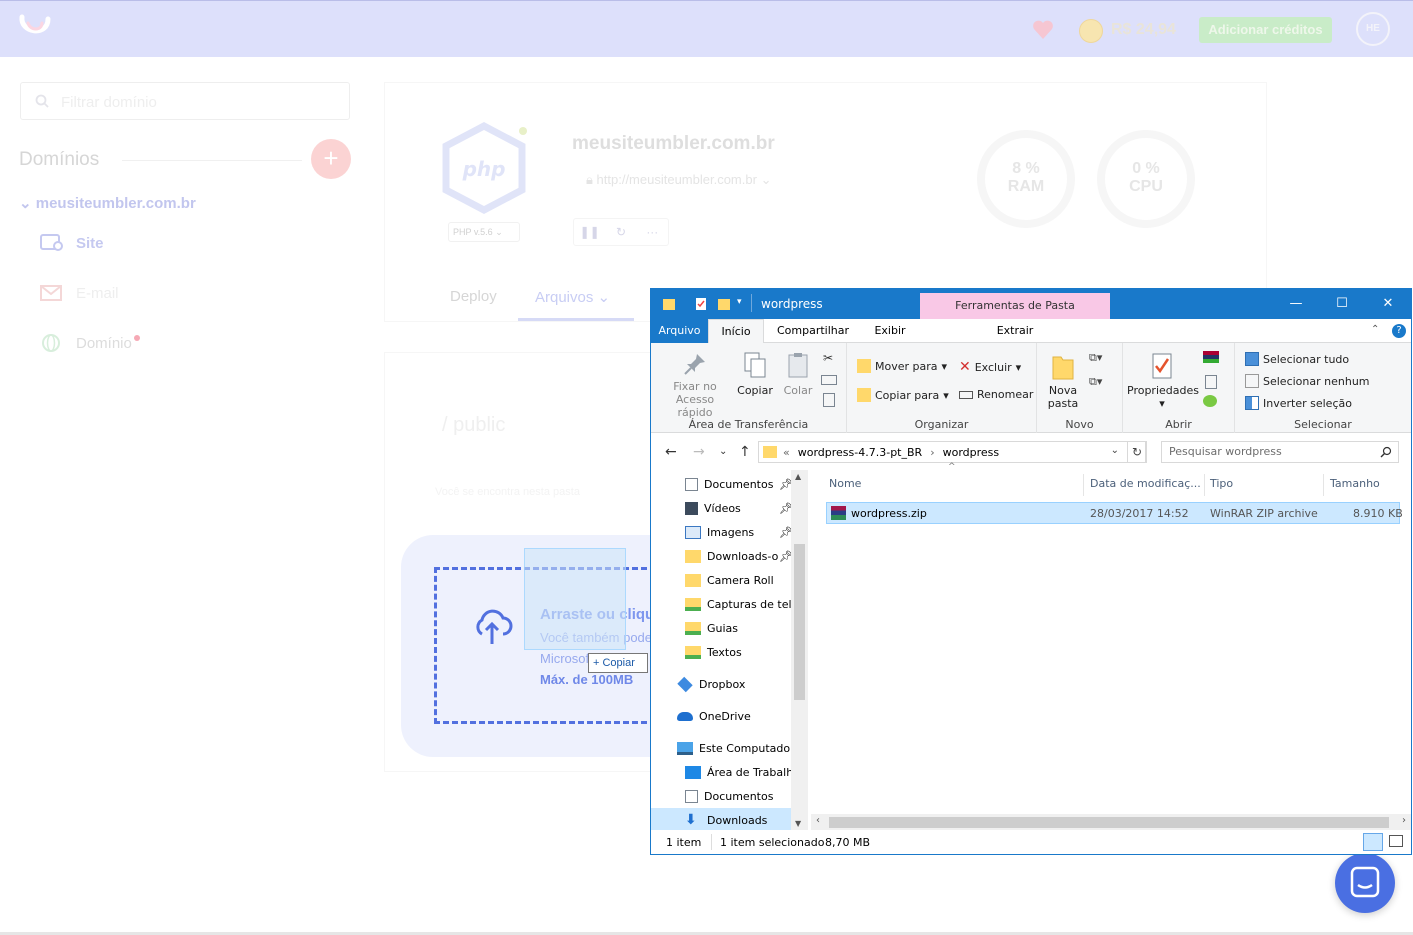 This screenshot has width=1413, height=935. Describe the element at coordinates (1015, 331) in the screenshot. I see `tab-extract: Extrair` at that location.